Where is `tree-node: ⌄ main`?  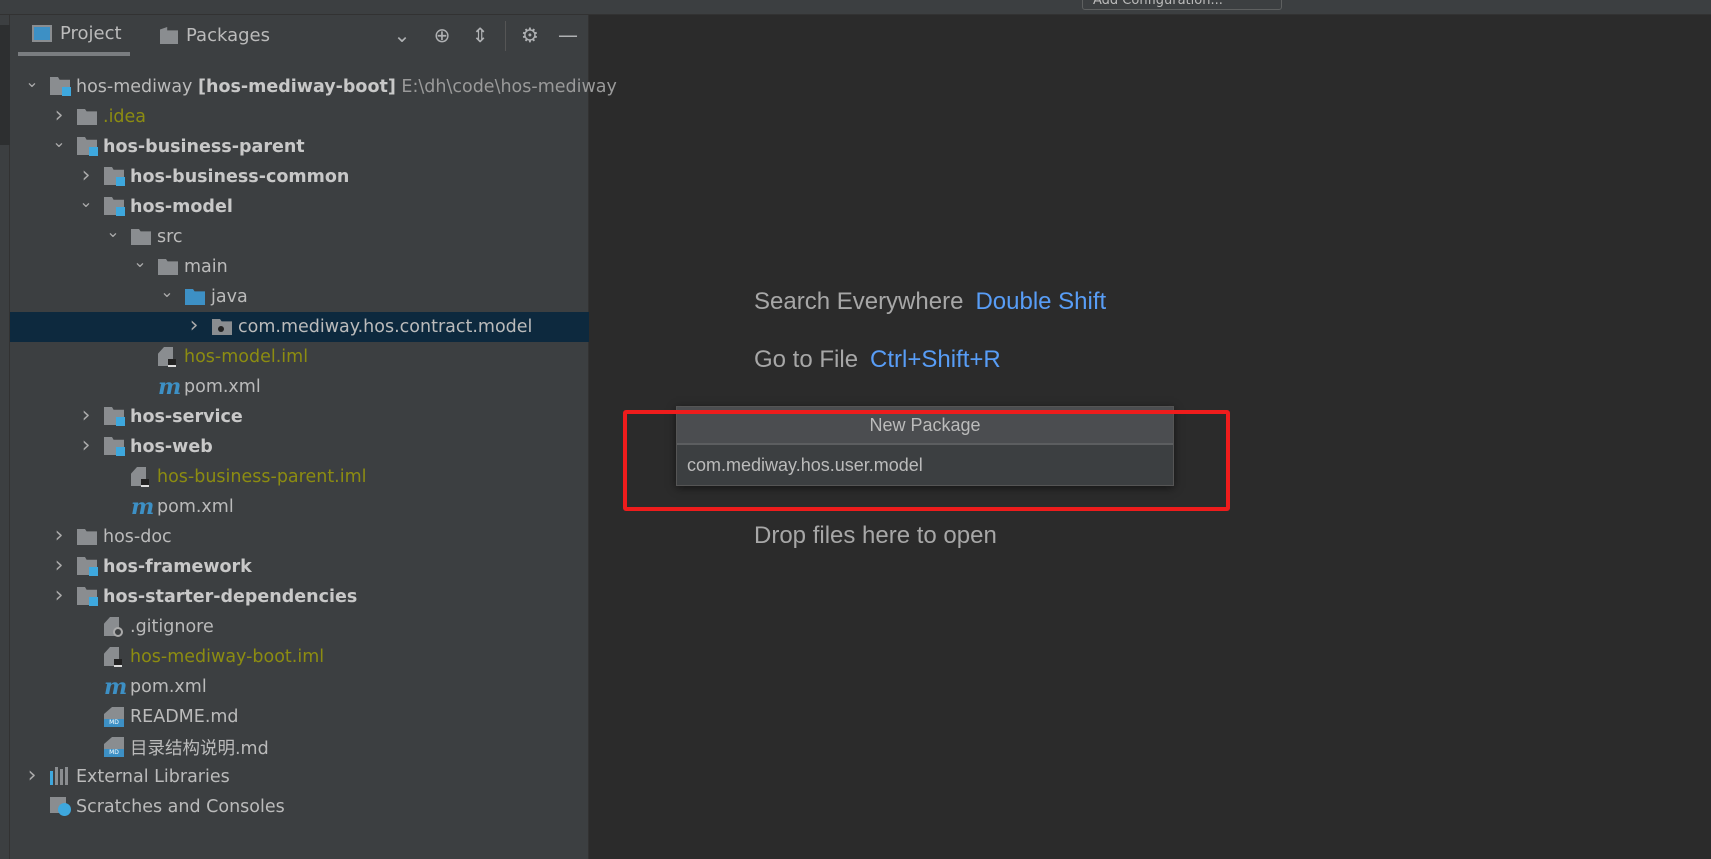
tree-node: ⌄ main is located at coordinates (299, 267).